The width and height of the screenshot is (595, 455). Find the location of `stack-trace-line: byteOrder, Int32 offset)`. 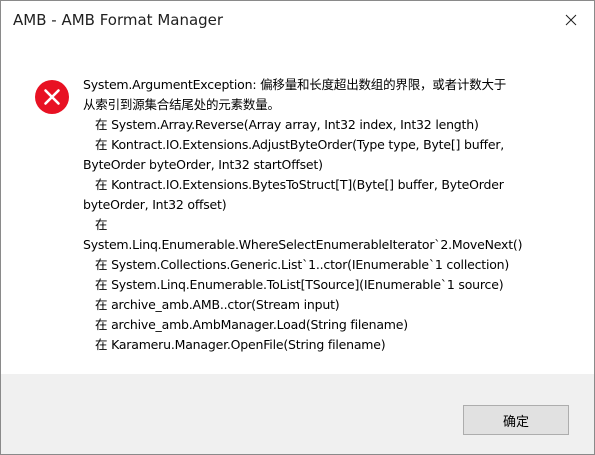

stack-trace-line: byteOrder, Int32 offset) is located at coordinates (155, 204).